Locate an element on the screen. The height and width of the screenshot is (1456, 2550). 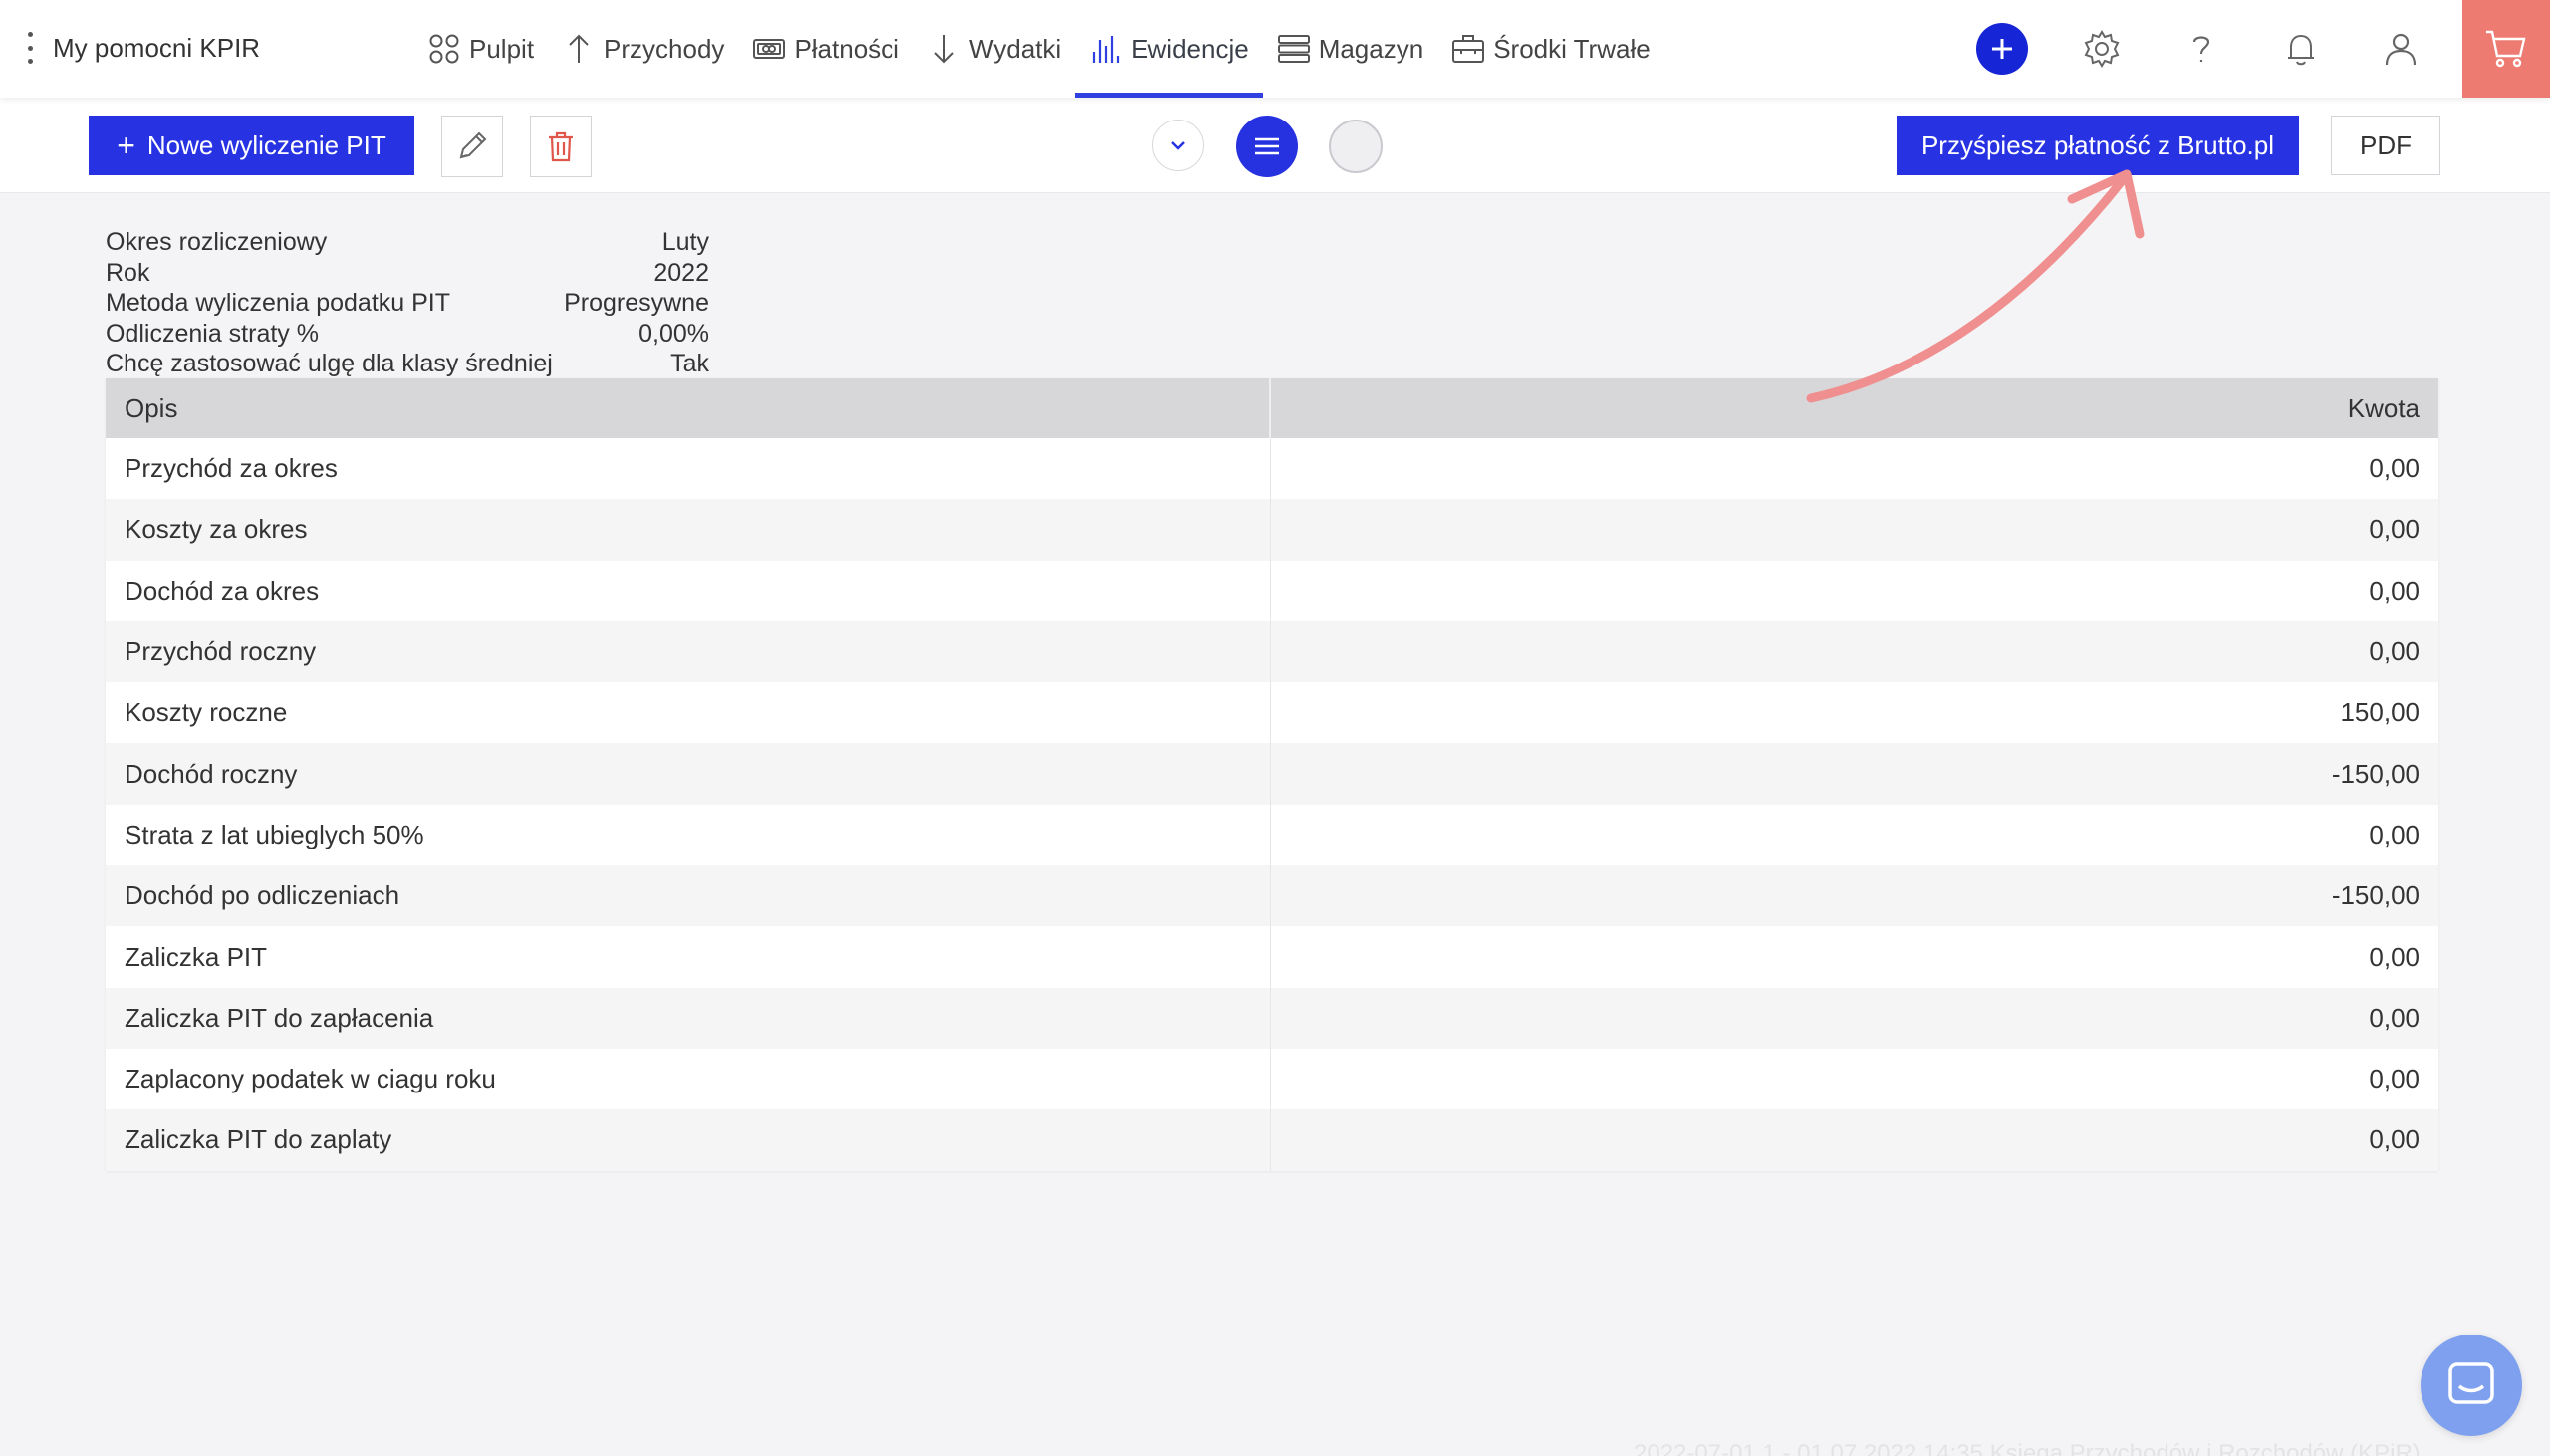
help-button is located at coordinates (2201, 49).